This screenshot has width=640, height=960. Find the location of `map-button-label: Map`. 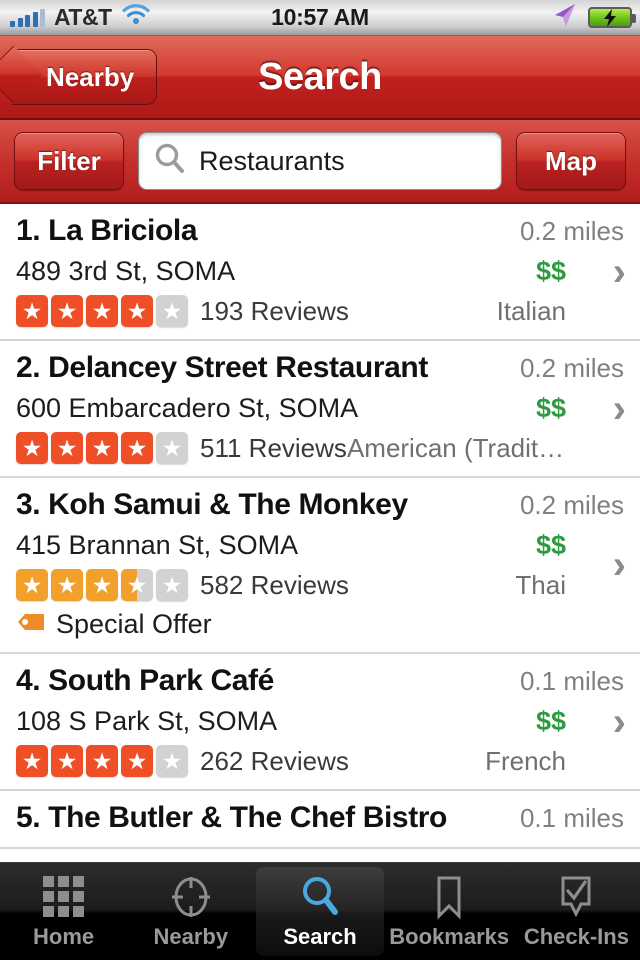

map-button-label: Map is located at coordinates (571, 160).